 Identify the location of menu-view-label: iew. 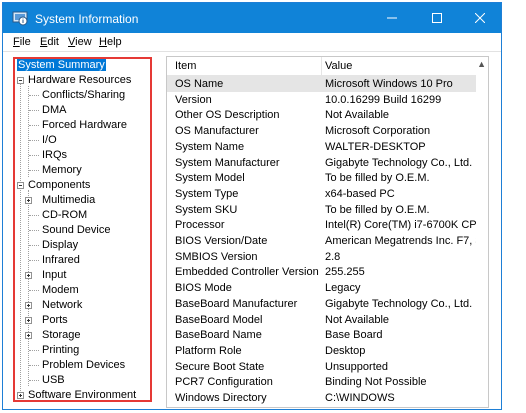
(83, 42).